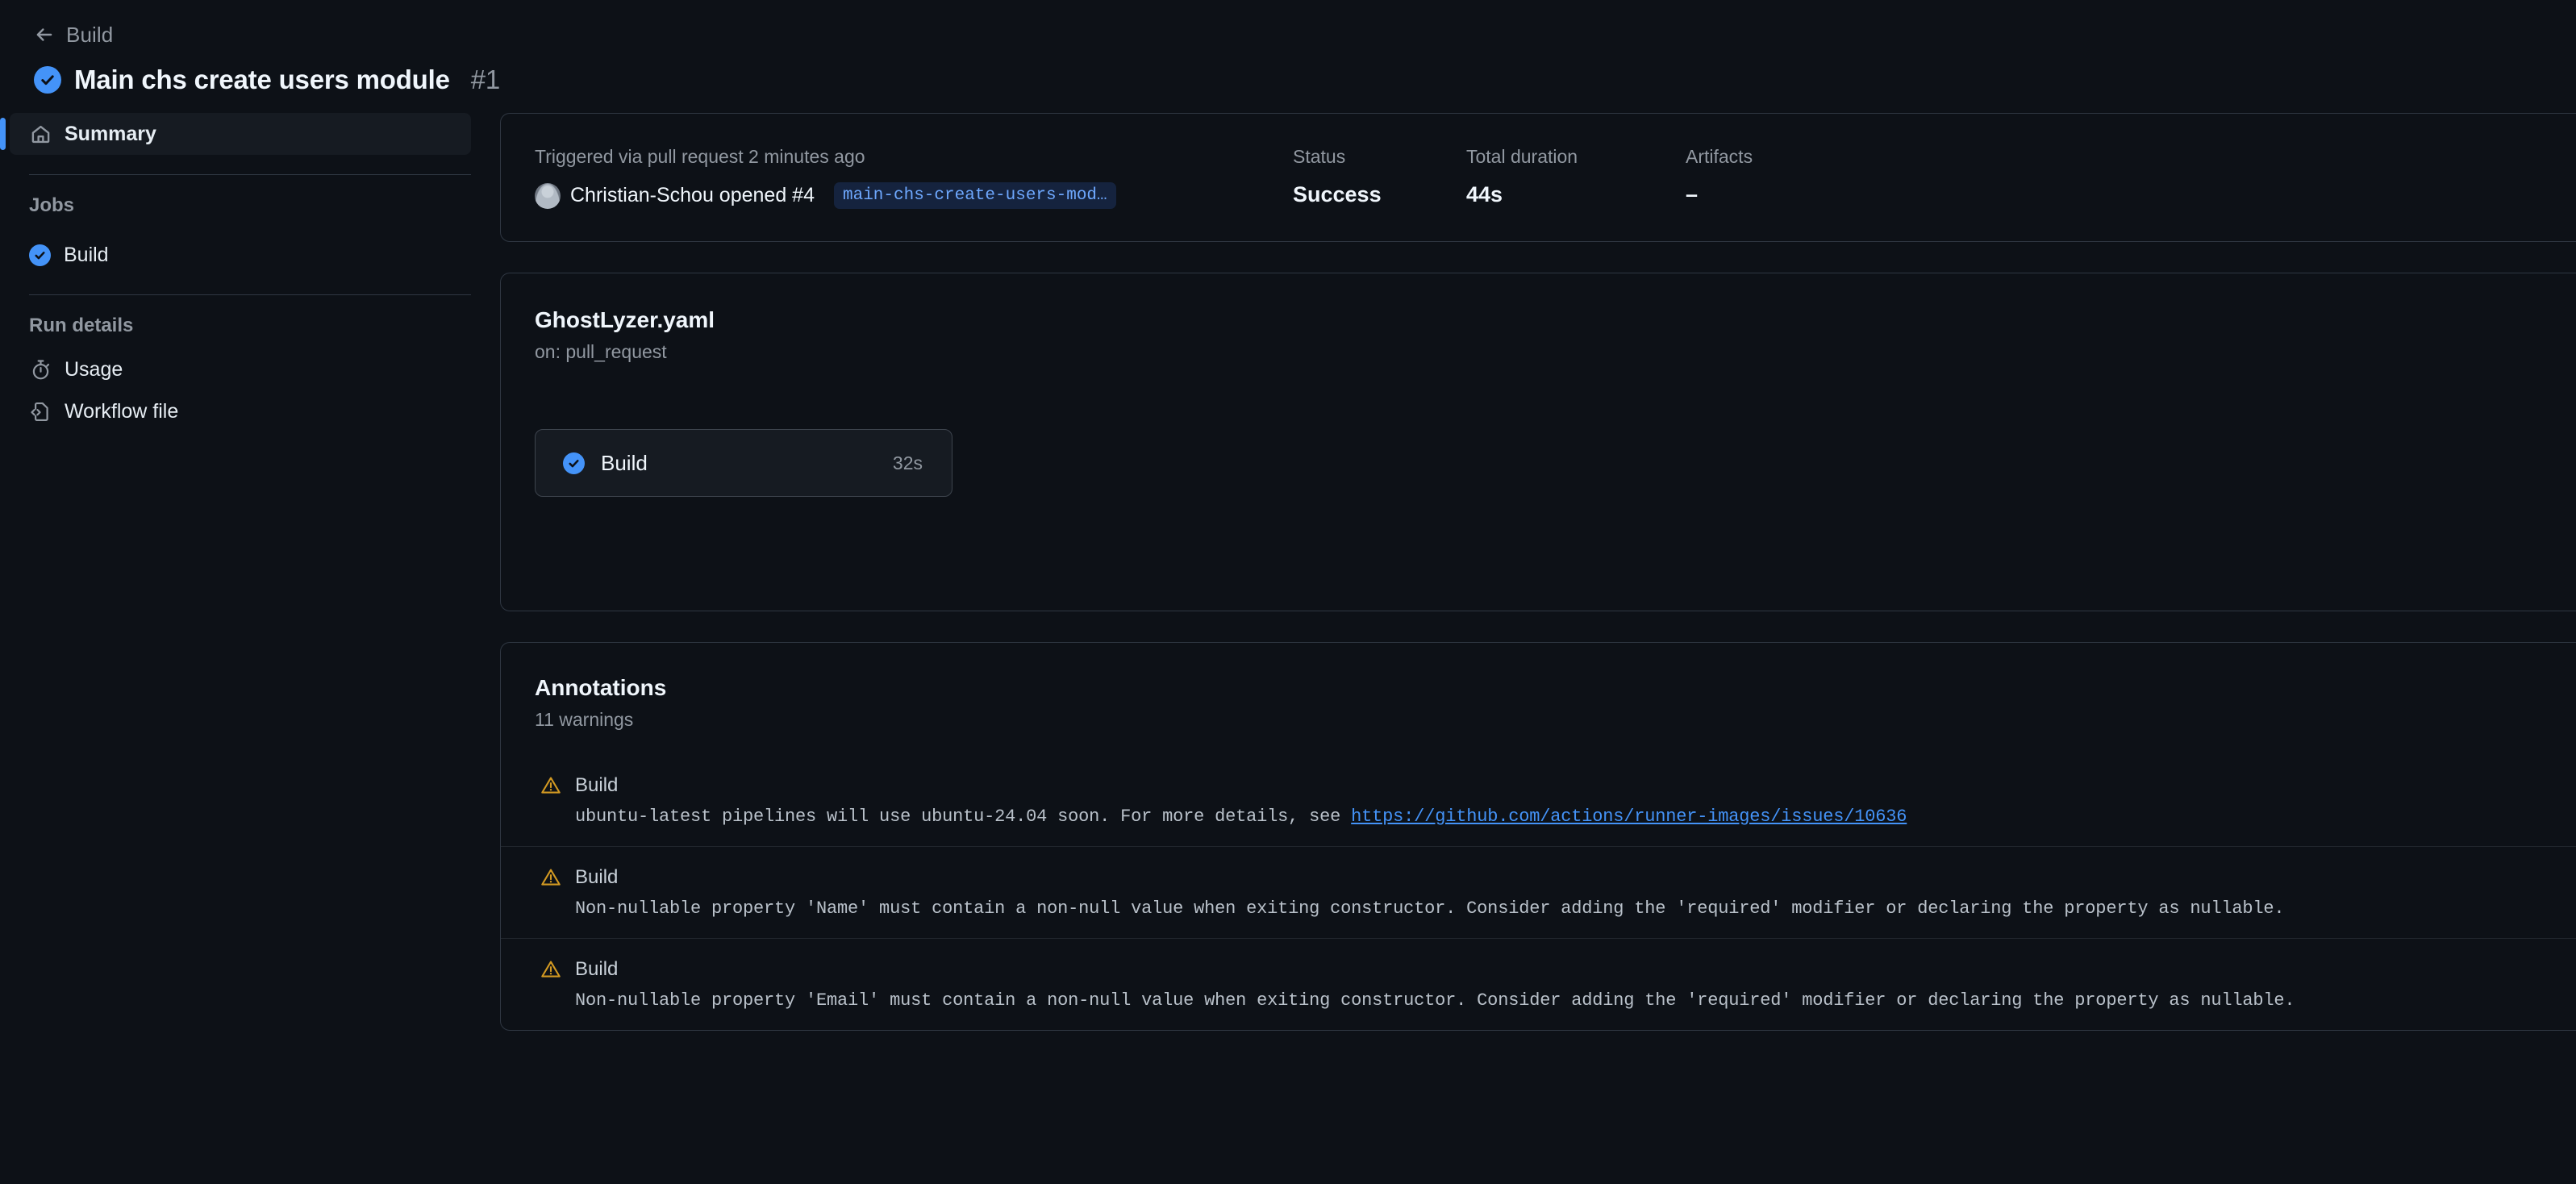  I want to click on workflow-job-node-build: Build 32s, so click(743, 463).